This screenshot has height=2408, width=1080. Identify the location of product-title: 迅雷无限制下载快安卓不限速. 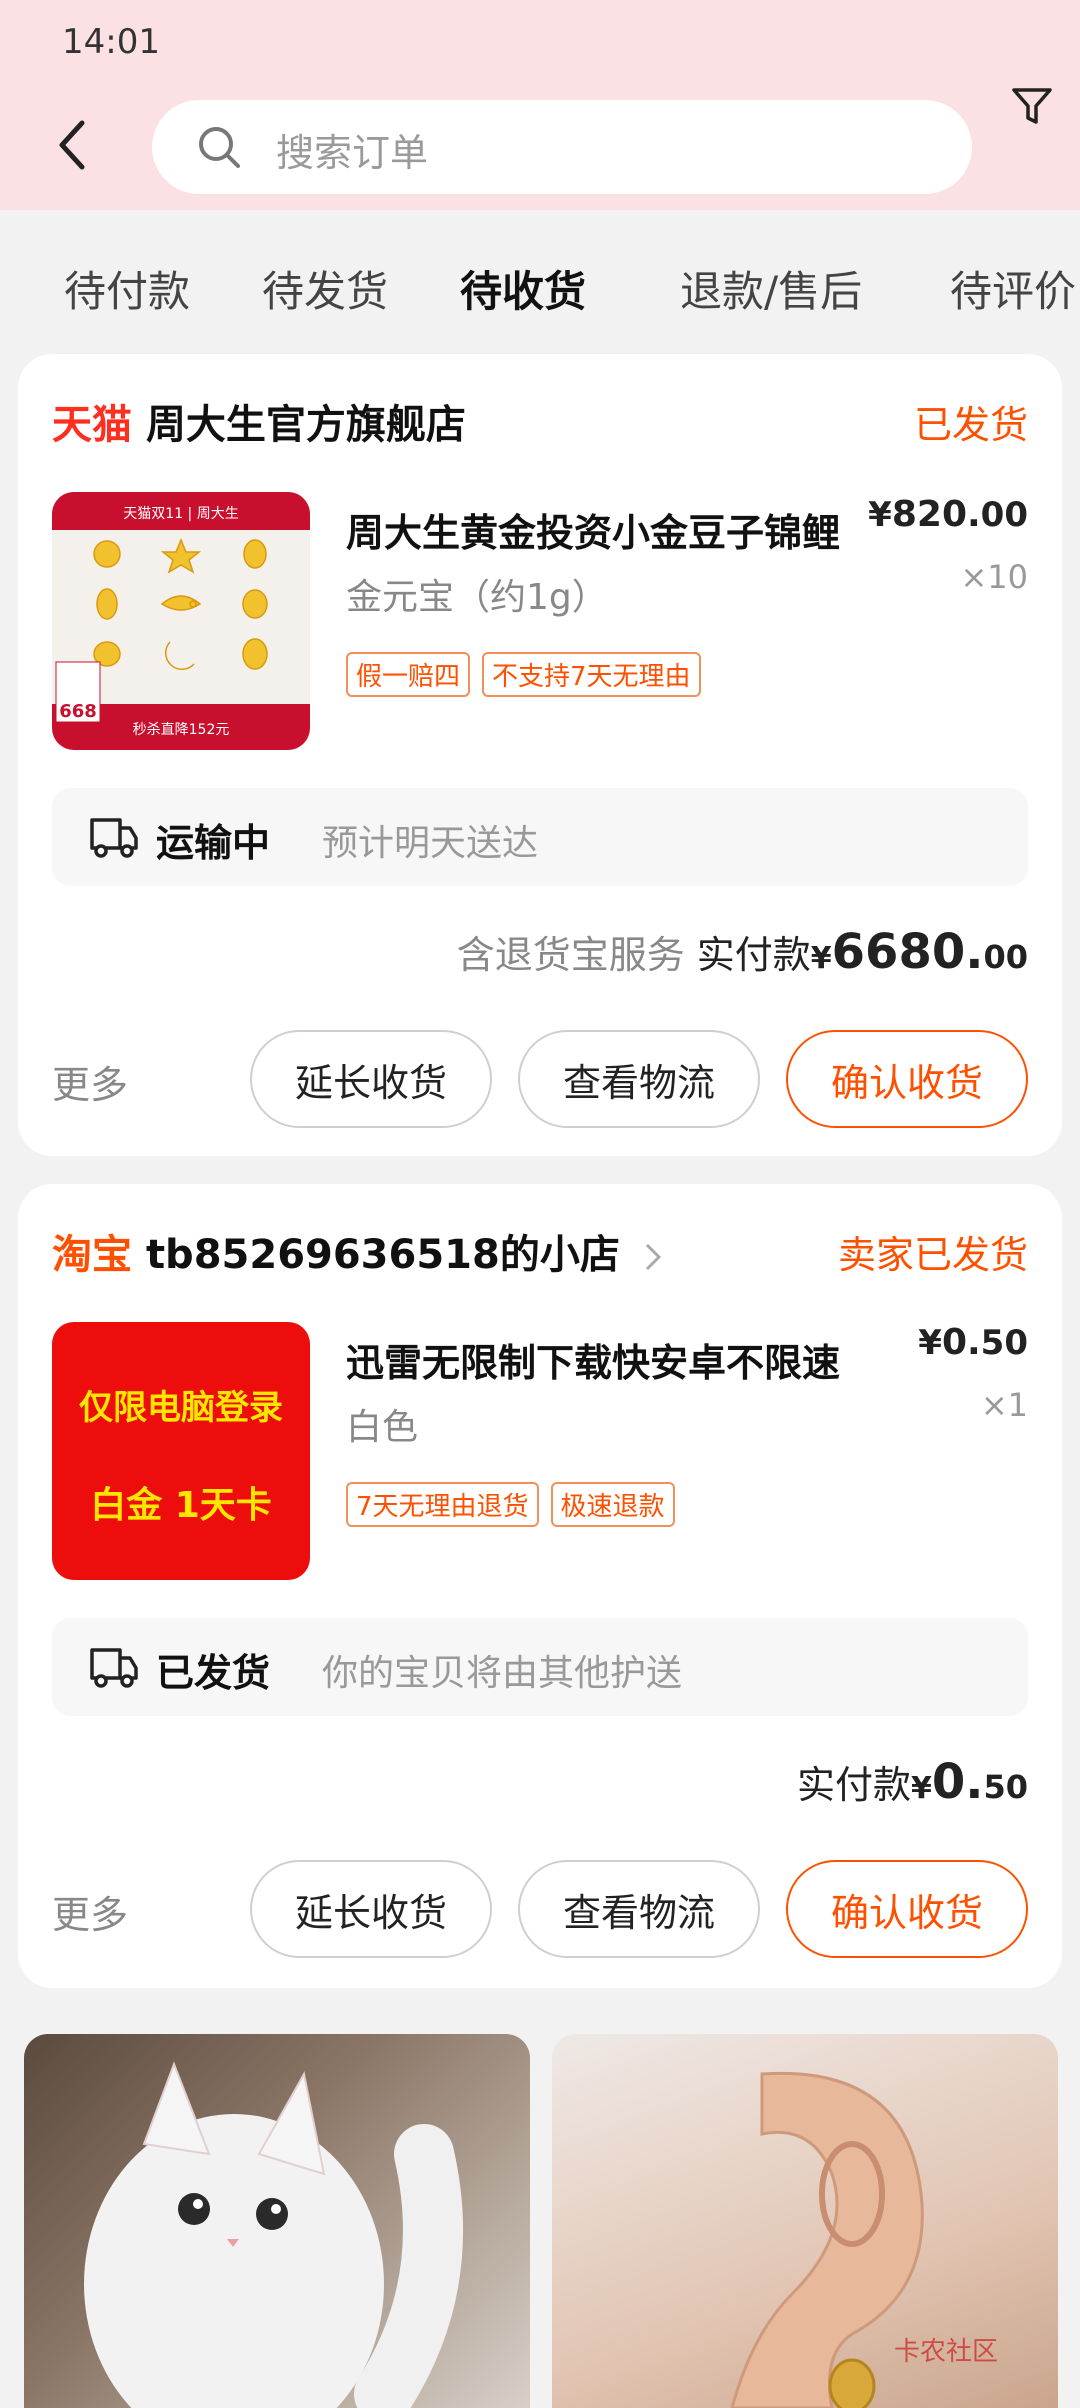
(606, 1359).